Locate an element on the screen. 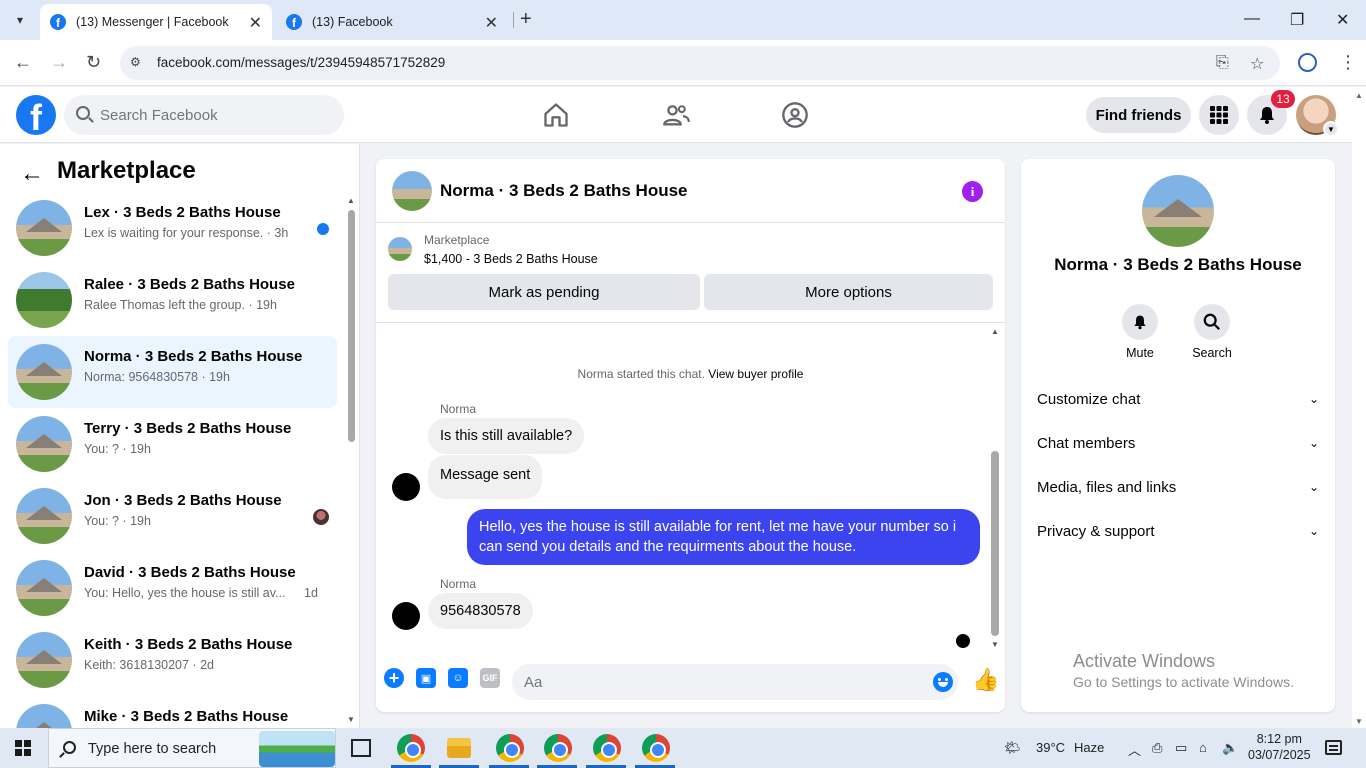  minimize-icon: — is located at coordinates (1252, 19).